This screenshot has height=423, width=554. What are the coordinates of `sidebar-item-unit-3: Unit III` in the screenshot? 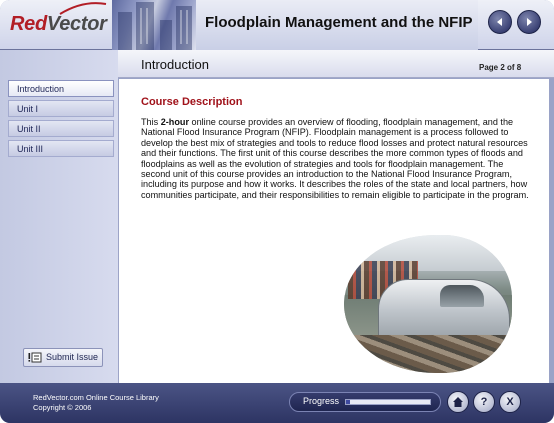 It's located at (61, 148).